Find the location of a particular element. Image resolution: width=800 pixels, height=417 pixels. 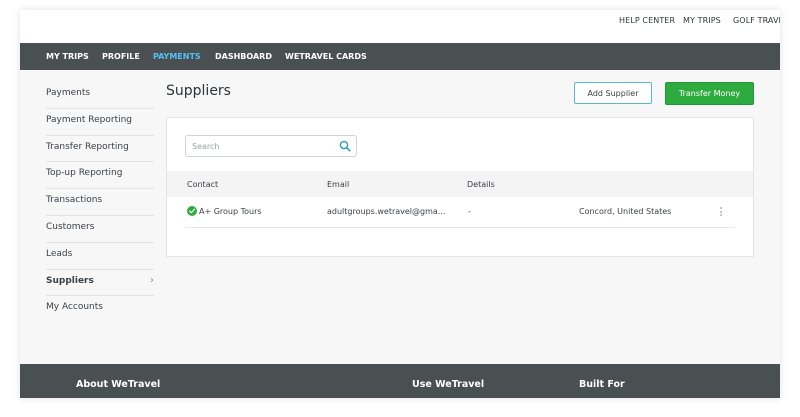

nav-dashboard: DASHBOARD is located at coordinates (243, 56).